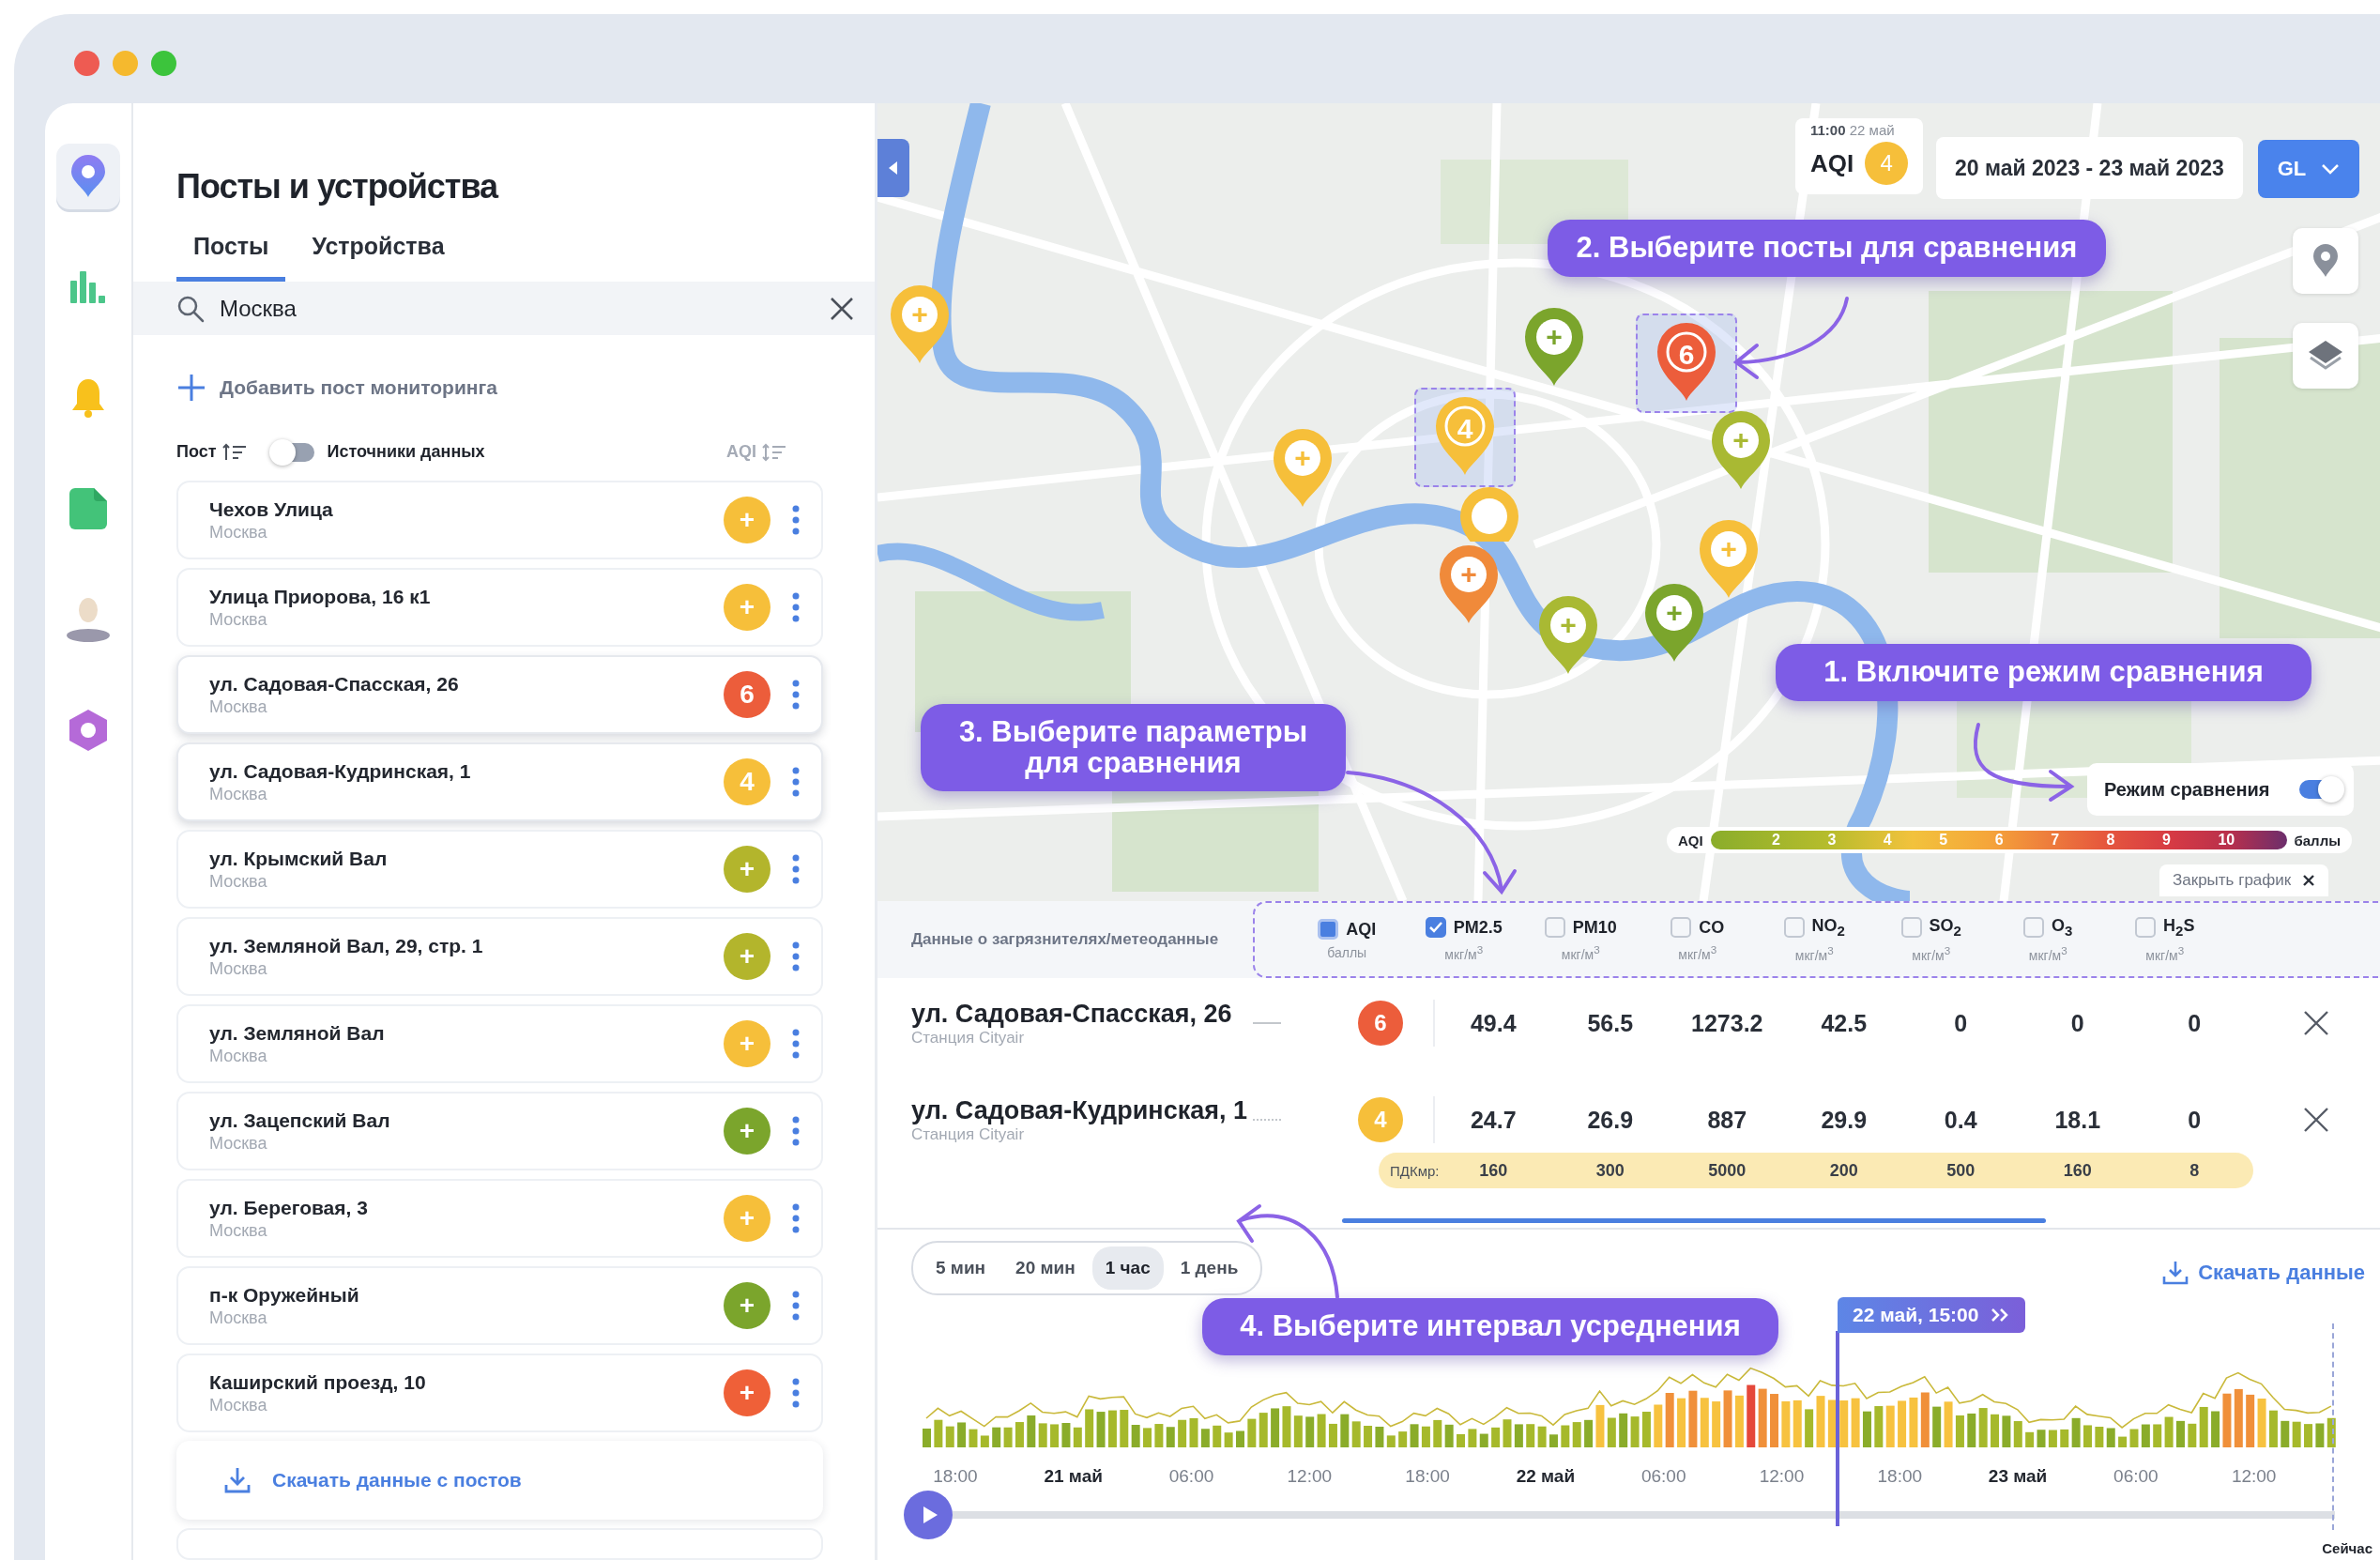 Image resolution: width=2380 pixels, height=1560 pixels. What do you see at coordinates (499, 1305) in the screenshot?
I see `post-card: п-к Оружейный Москва +` at bounding box center [499, 1305].